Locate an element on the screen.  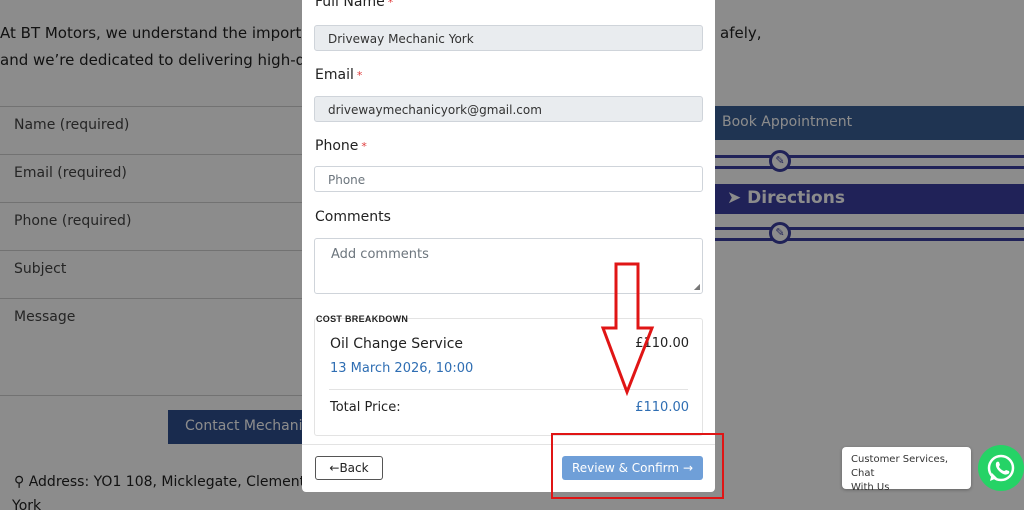
service-name: Oil Change Service is located at coordinates (397, 344).